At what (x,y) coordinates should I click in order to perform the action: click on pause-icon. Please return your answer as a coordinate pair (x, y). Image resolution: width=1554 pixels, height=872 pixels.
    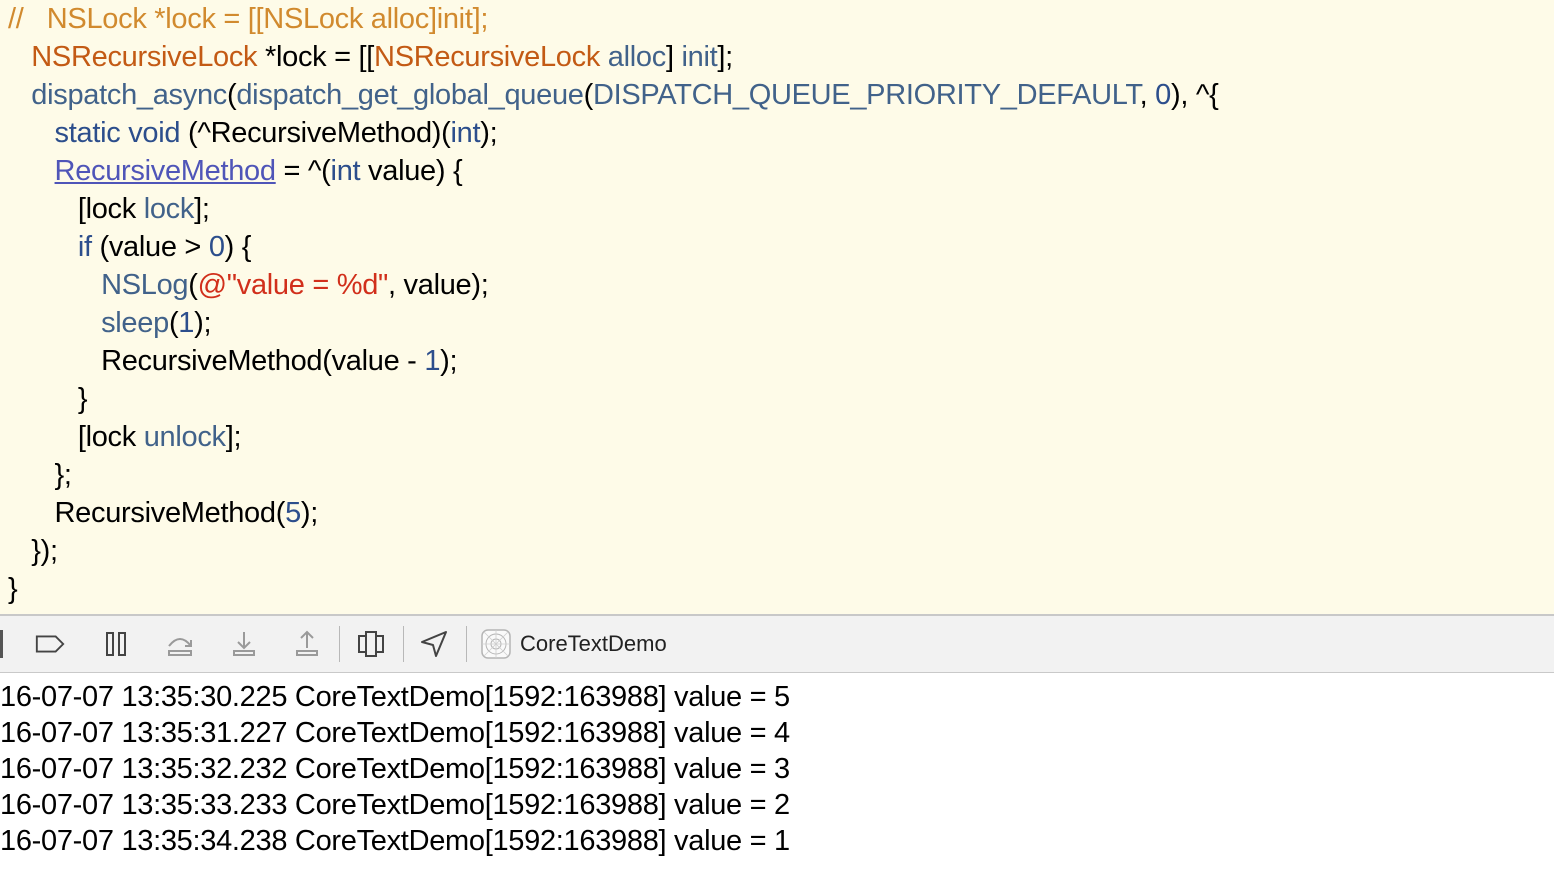
    Looking at the image, I should click on (116, 644).